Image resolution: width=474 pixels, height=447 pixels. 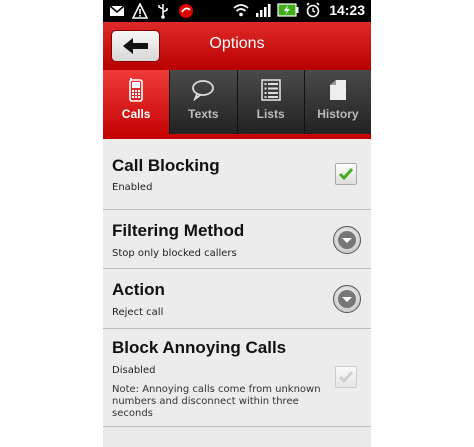 I want to click on speech-bubble-icon, so click(x=203, y=90).